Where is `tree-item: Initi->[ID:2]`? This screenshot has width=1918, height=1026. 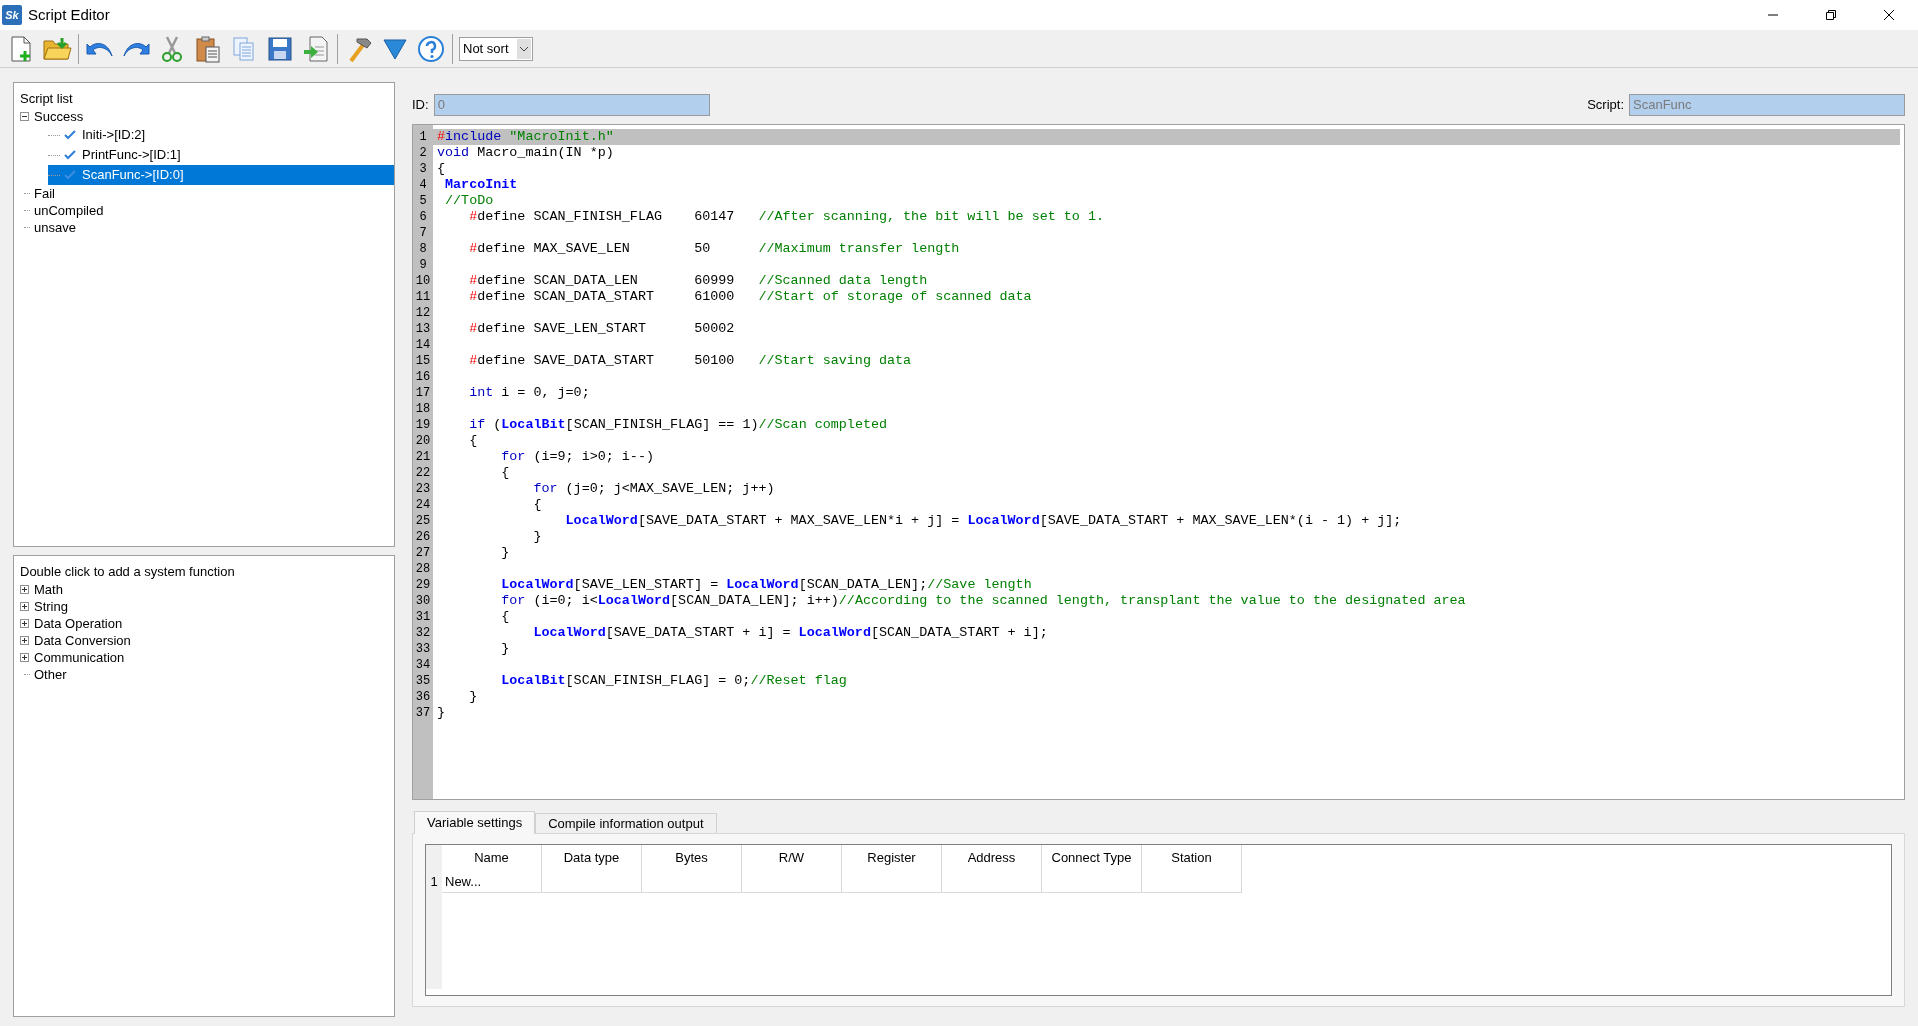
tree-item: Initi->[ID:2] is located at coordinates (114, 135).